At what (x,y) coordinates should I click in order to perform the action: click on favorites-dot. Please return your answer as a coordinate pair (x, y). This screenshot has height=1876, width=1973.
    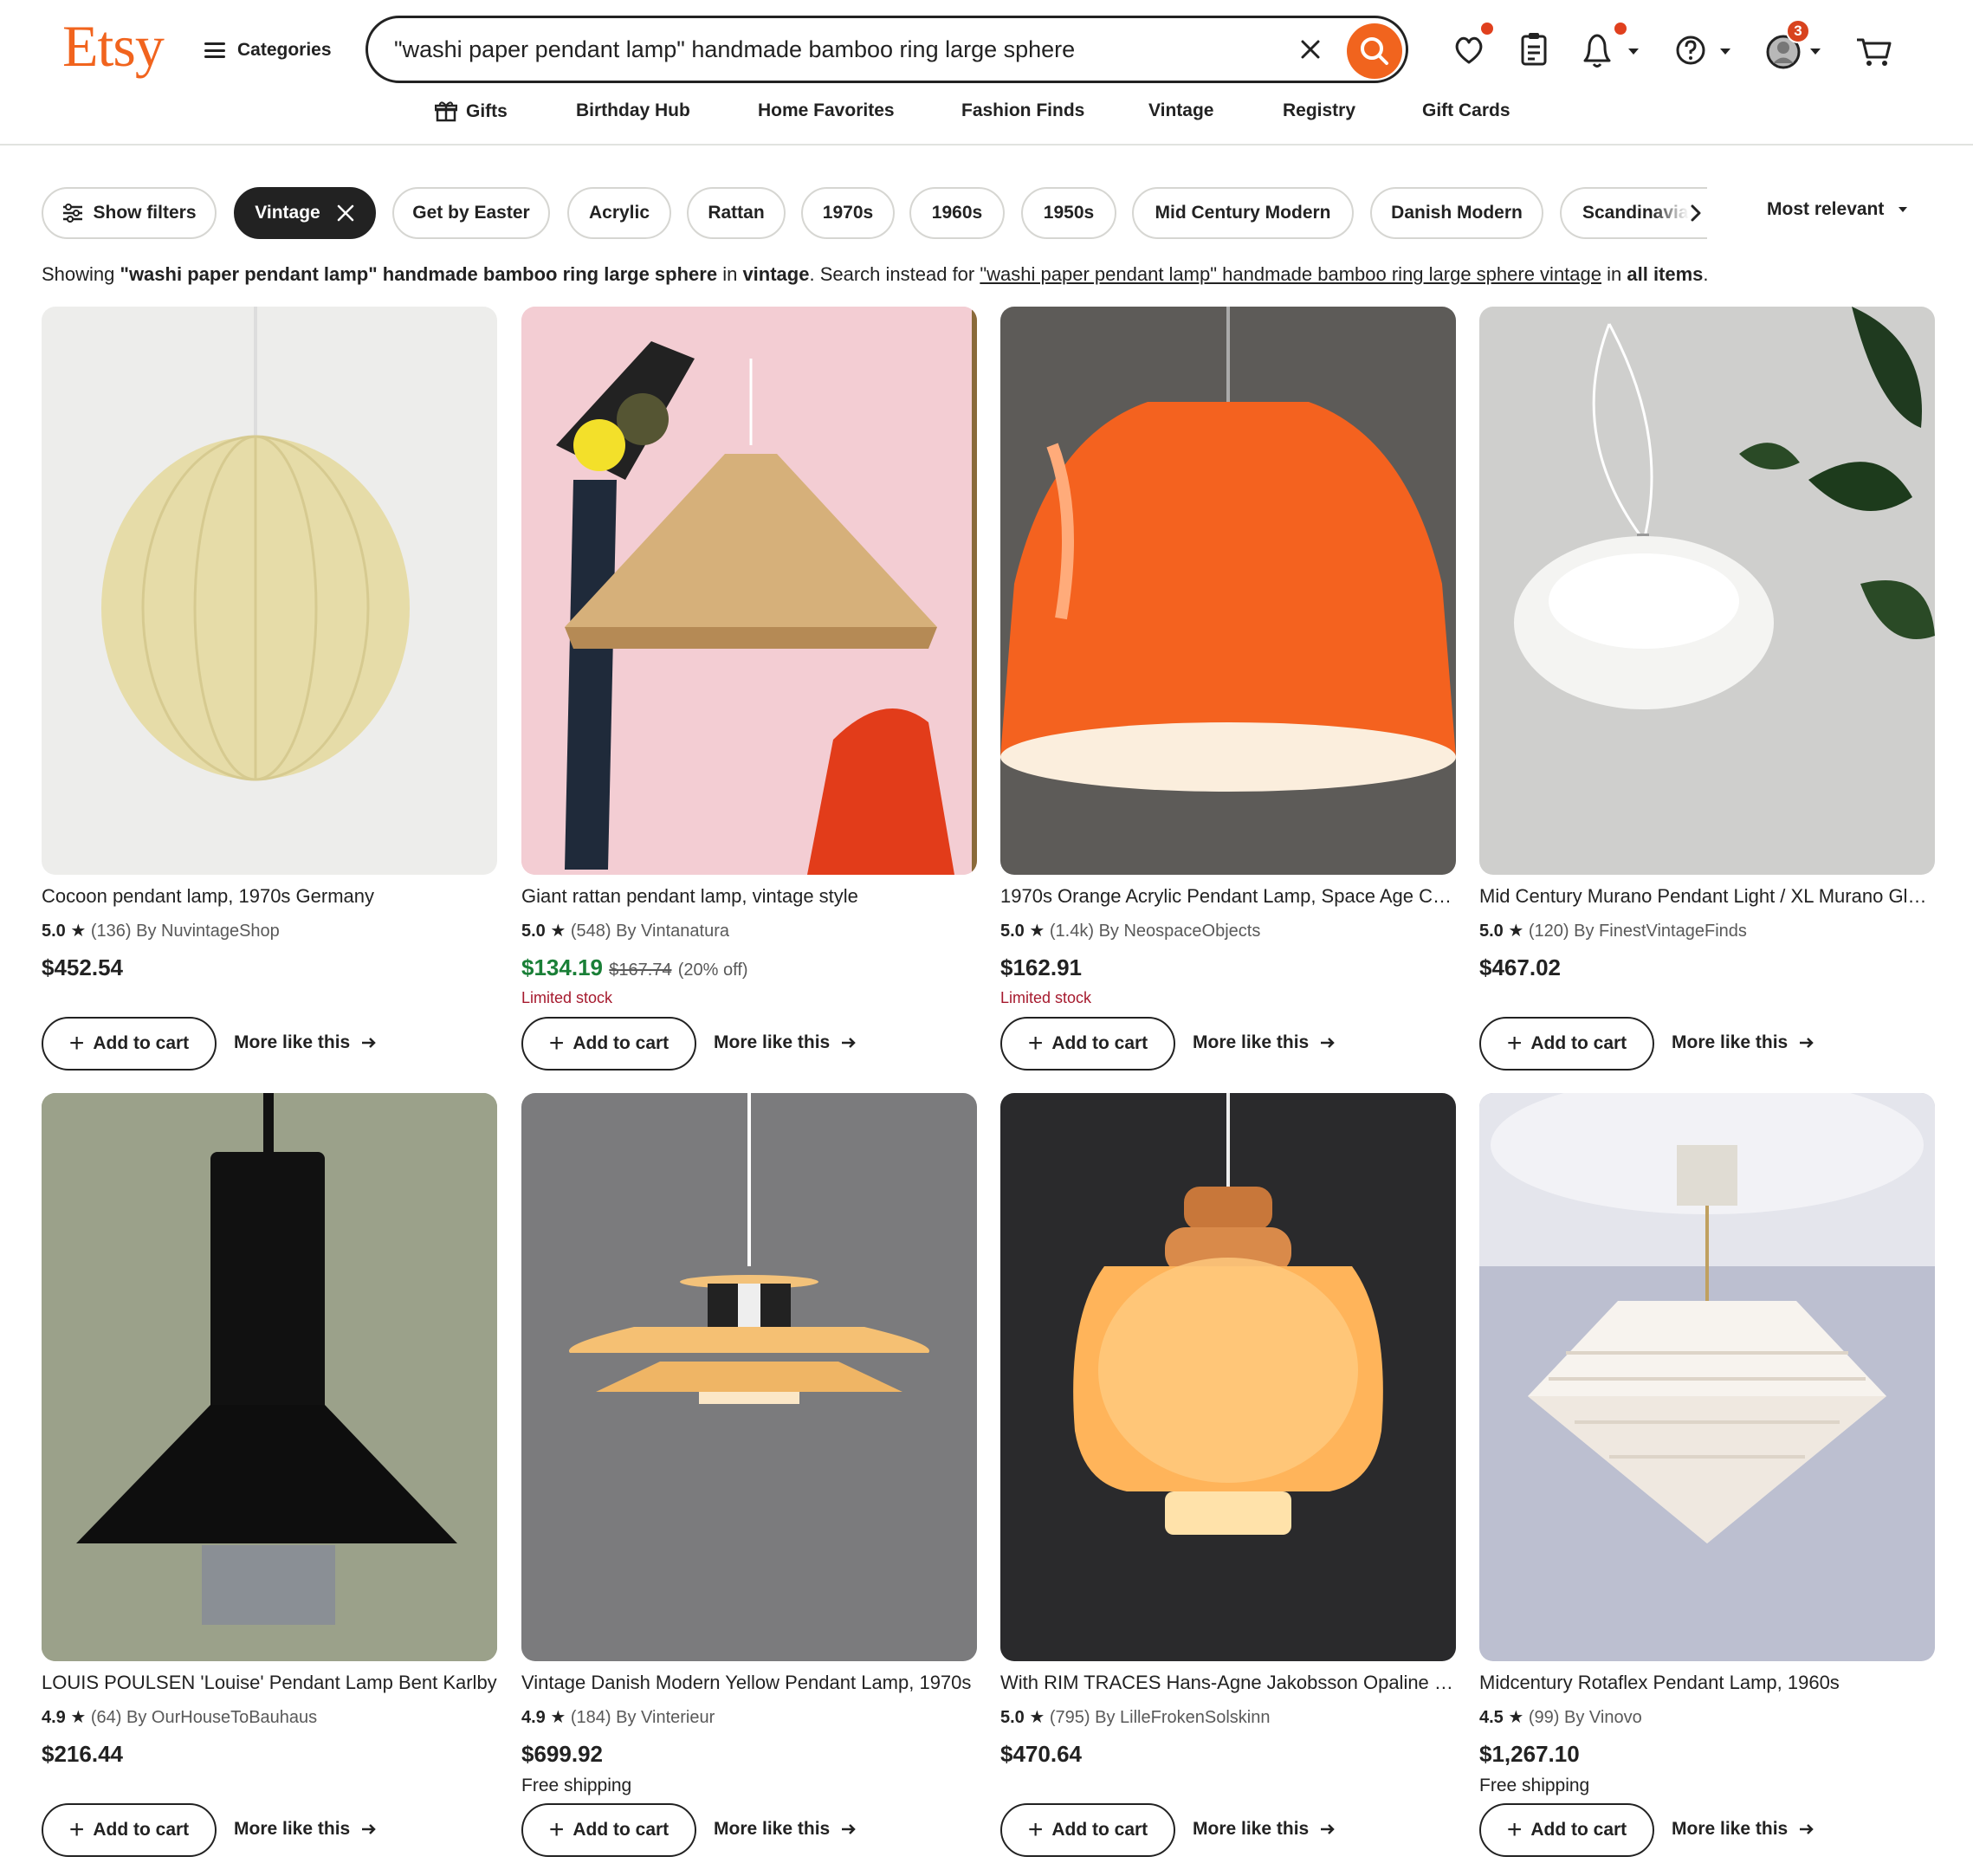
    Looking at the image, I should click on (1487, 29).